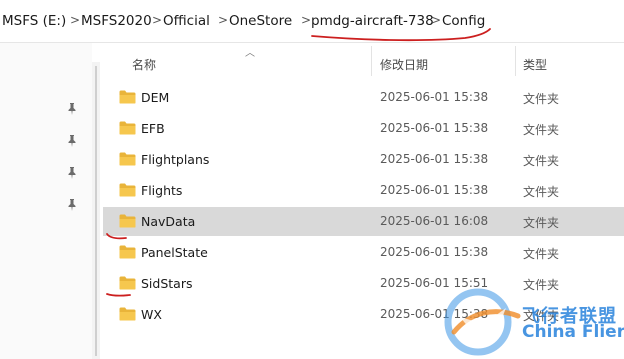 The image size is (624, 359). Describe the element at coordinates (363, 159) in the screenshot. I see `file-row: Flightplans 2025-06-01 15:38 文件夹` at that location.